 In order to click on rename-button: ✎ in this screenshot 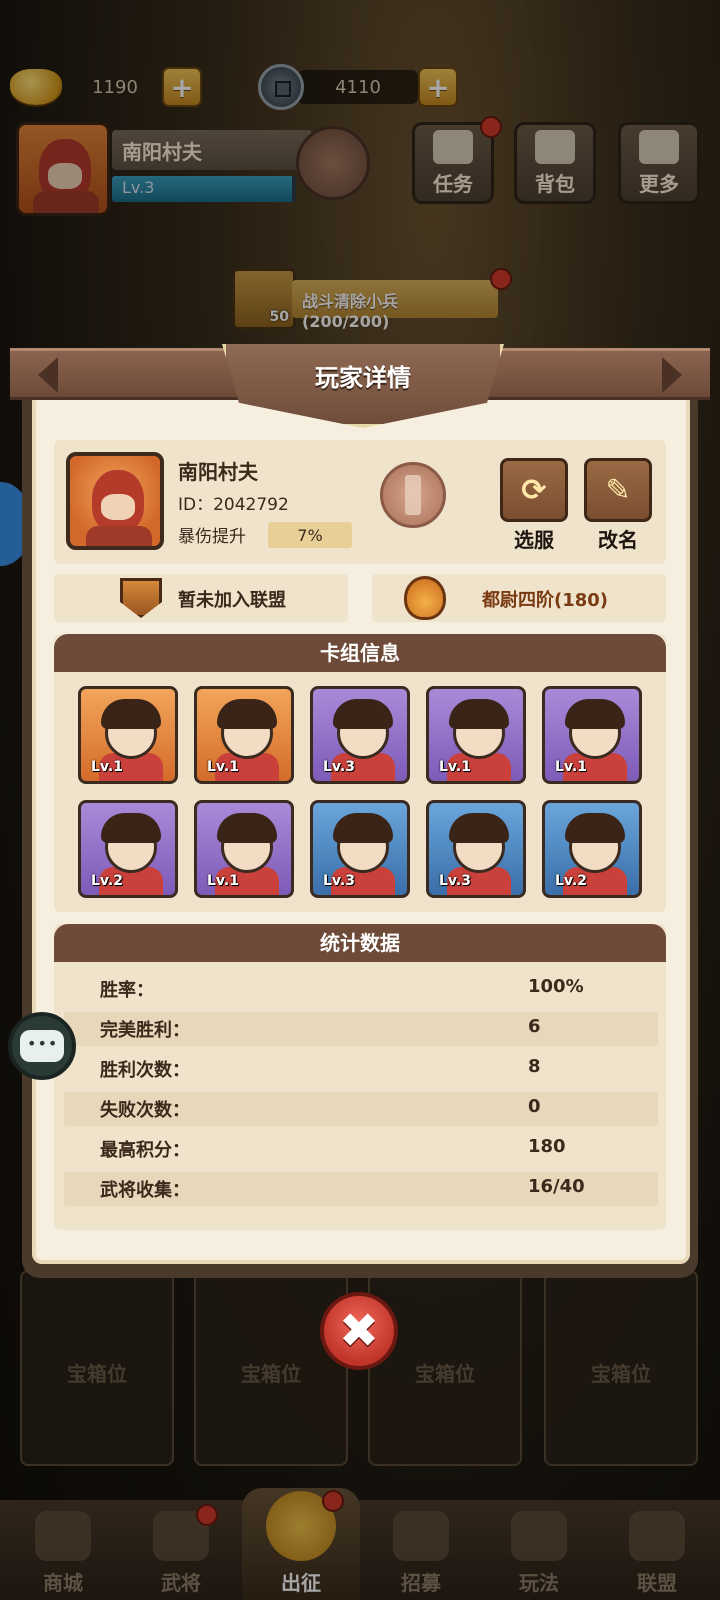, I will do `click(618, 490)`.